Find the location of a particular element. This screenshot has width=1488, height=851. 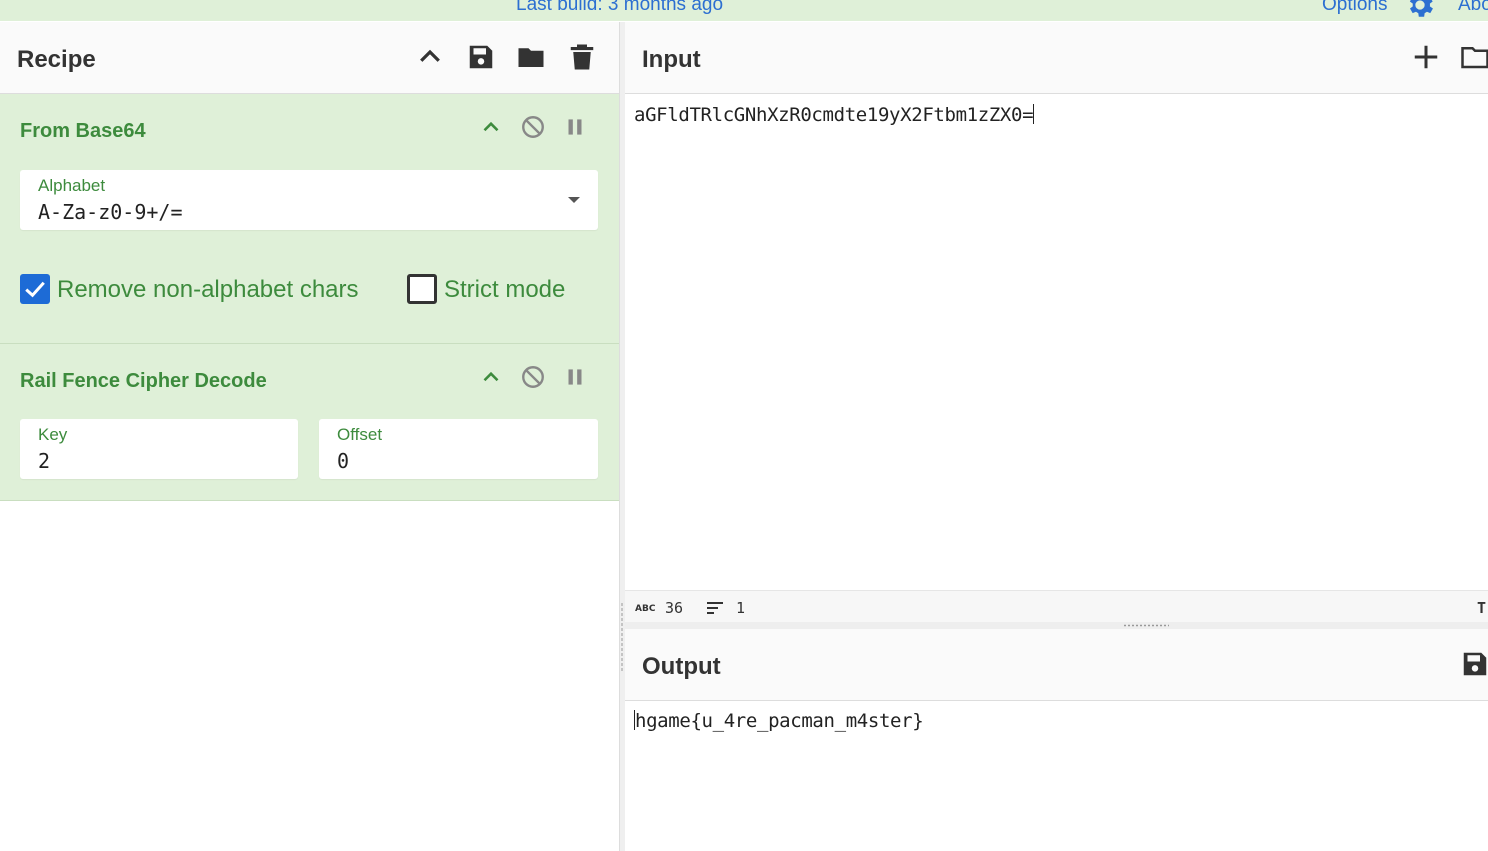

output-title: Output is located at coordinates (681, 666).